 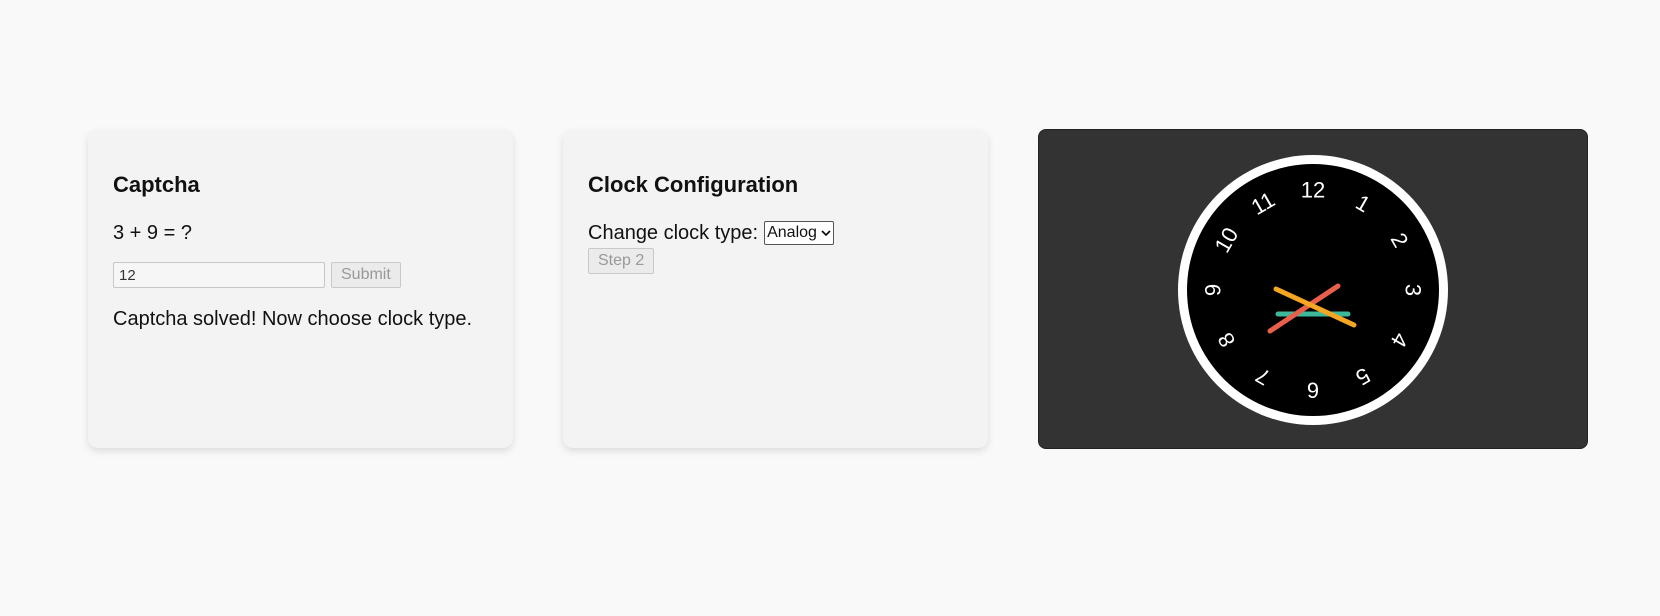 I want to click on submit-button: Submit, so click(x=366, y=275).